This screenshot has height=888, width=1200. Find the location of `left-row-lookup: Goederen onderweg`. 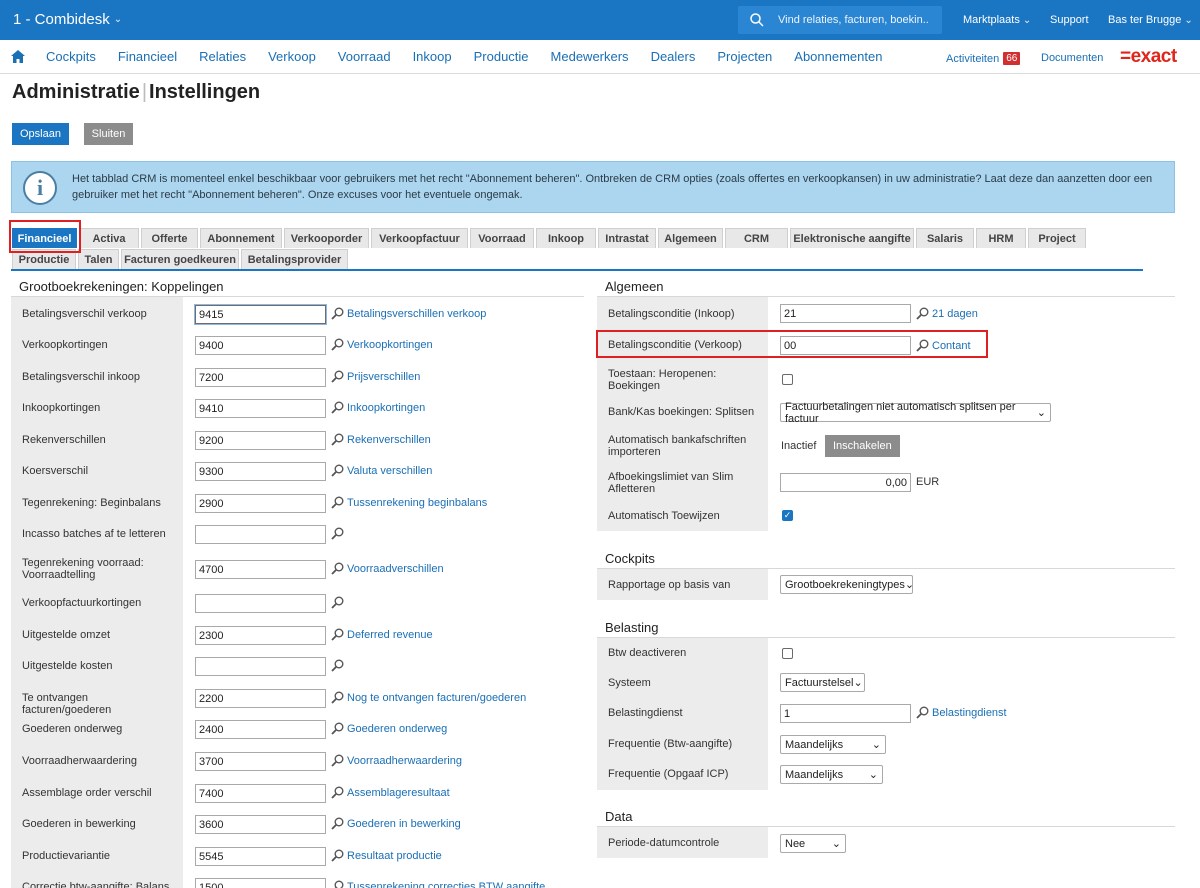

left-row-lookup: Goederen onderweg is located at coordinates (389, 728).